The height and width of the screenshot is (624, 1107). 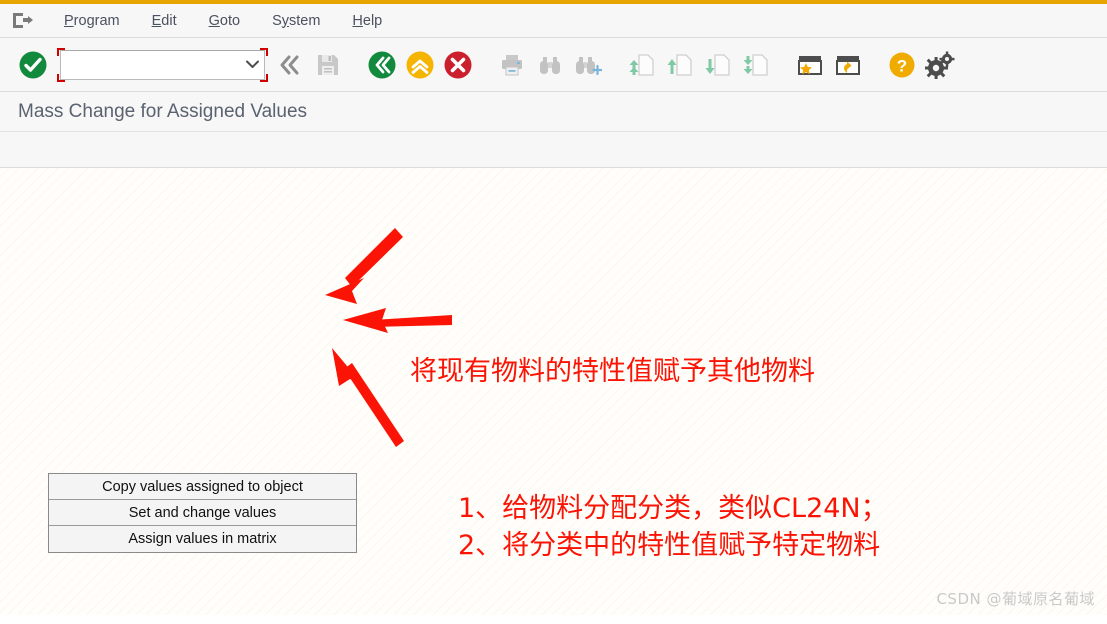 I want to click on previous-page-icon, so click(x=680, y=65).